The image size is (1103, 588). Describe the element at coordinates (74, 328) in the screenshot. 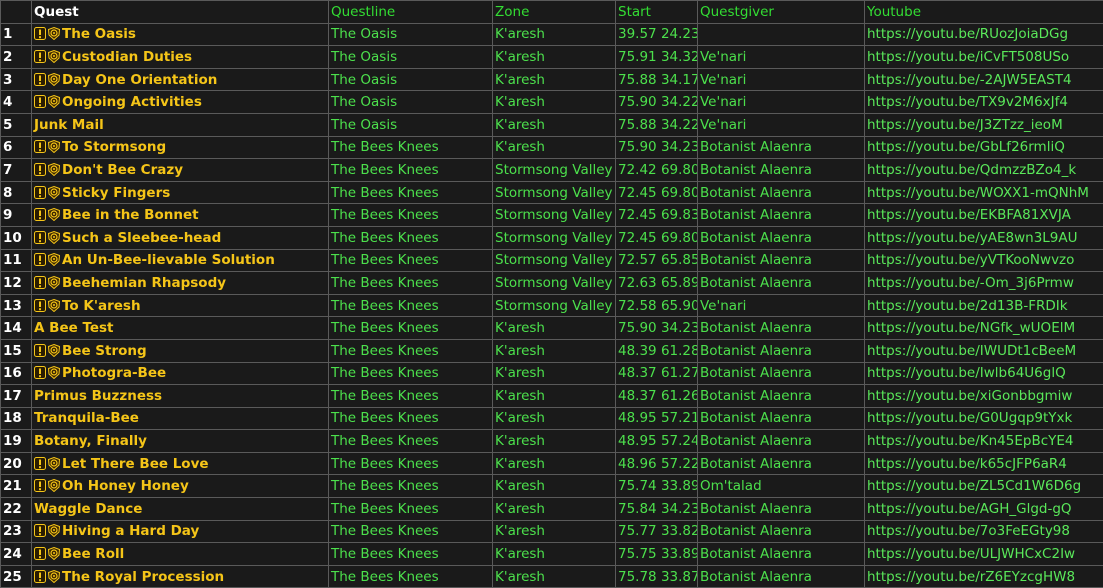

I see `quest-name: A Bee Test` at that location.